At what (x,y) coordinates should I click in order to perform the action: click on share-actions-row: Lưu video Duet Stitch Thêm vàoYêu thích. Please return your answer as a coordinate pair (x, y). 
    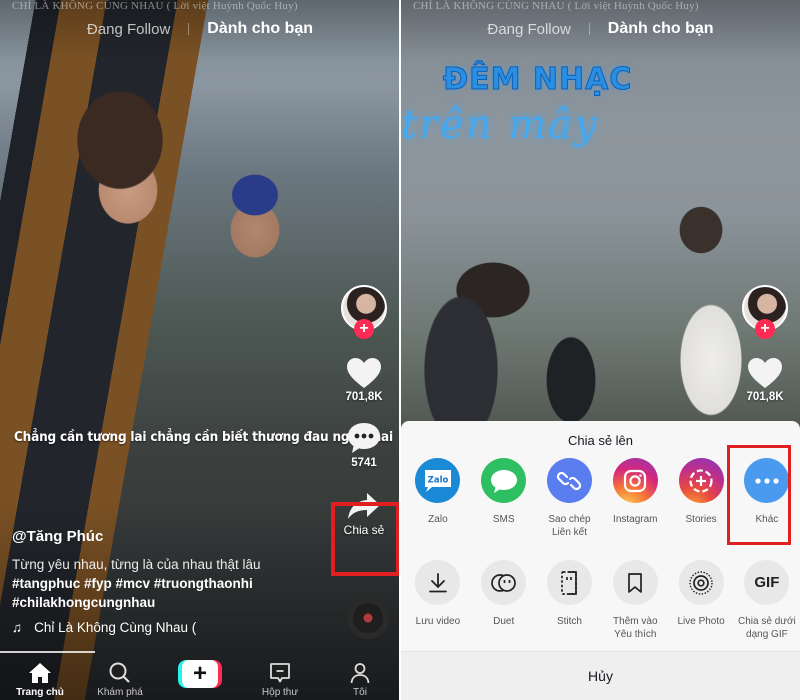
    Looking at the image, I should click on (602, 600).